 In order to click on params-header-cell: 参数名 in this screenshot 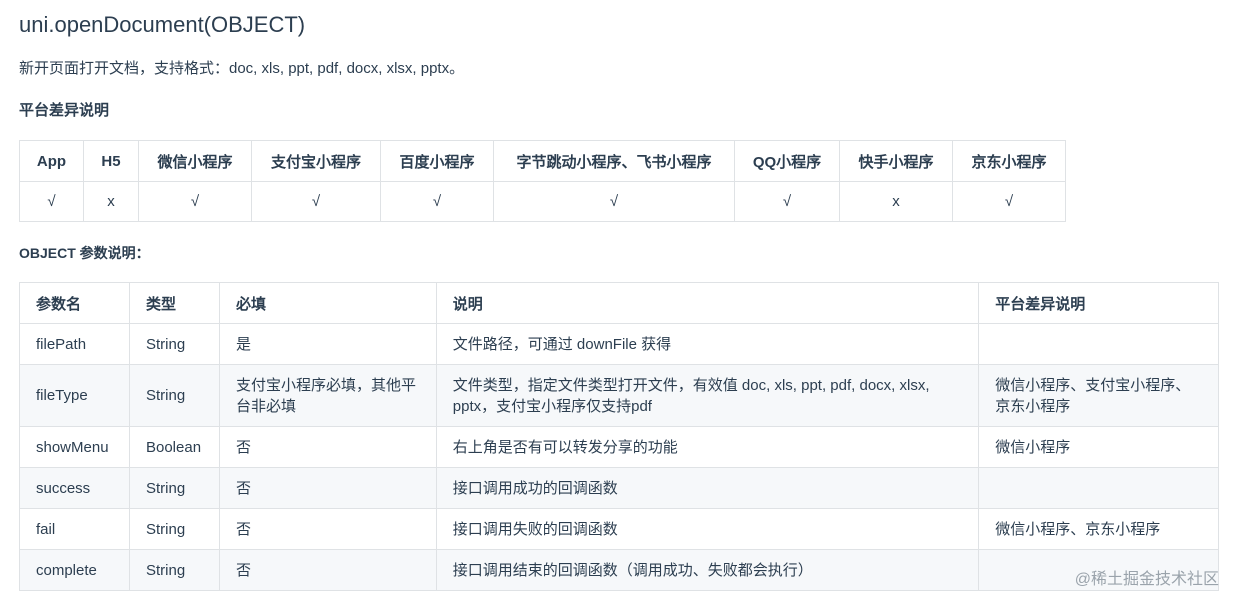, I will do `click(74, 303)`.